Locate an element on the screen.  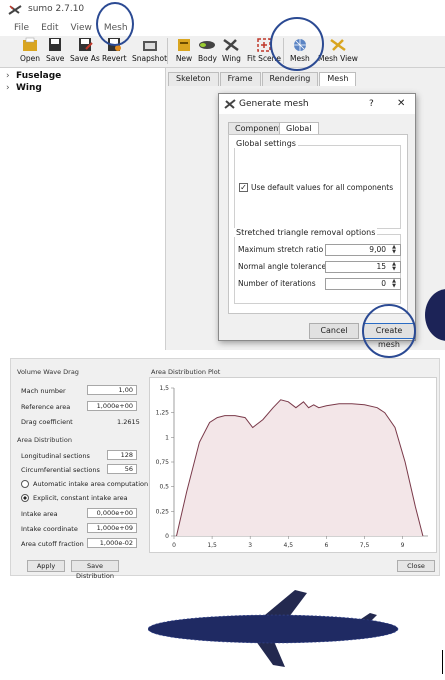
open-button: Open is located at coordinates (30, 52).